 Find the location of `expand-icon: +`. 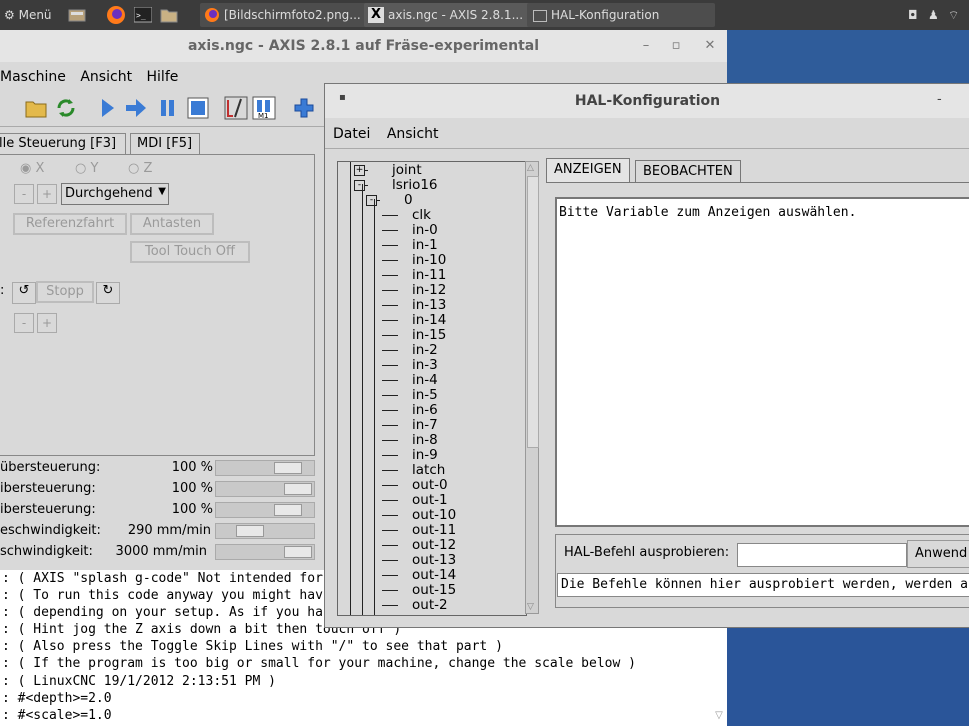

expand-icon: + is located at coordinates (359, 170).